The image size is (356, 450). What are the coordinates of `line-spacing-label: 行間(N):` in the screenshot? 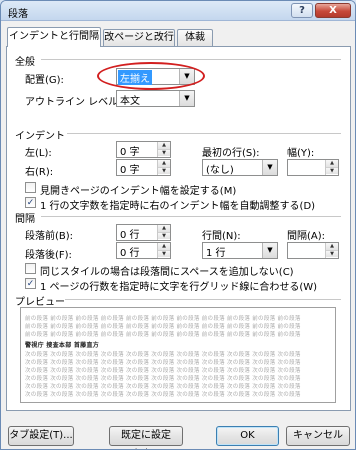 It's located at (221, 236).